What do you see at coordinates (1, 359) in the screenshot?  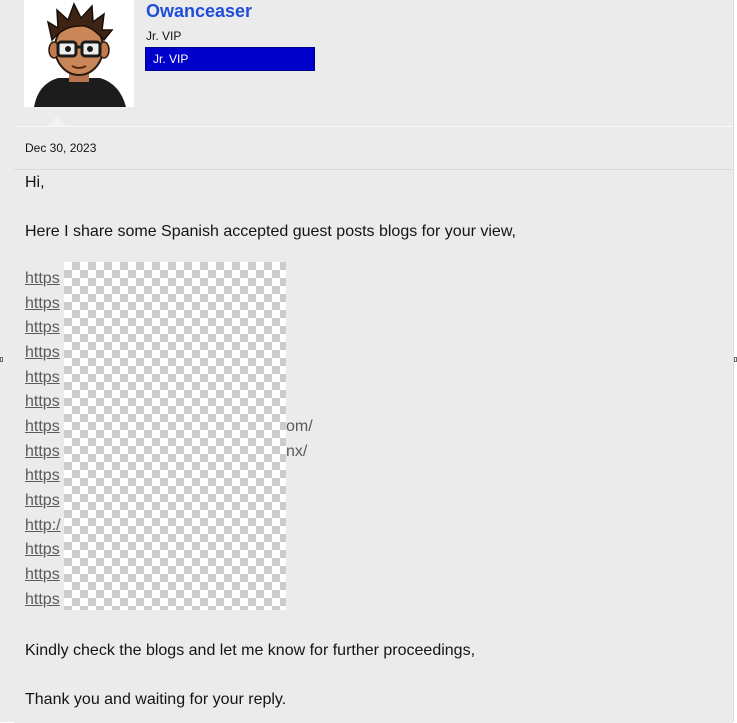 I see `resize-handle-left` at bounding box center [1, 359].